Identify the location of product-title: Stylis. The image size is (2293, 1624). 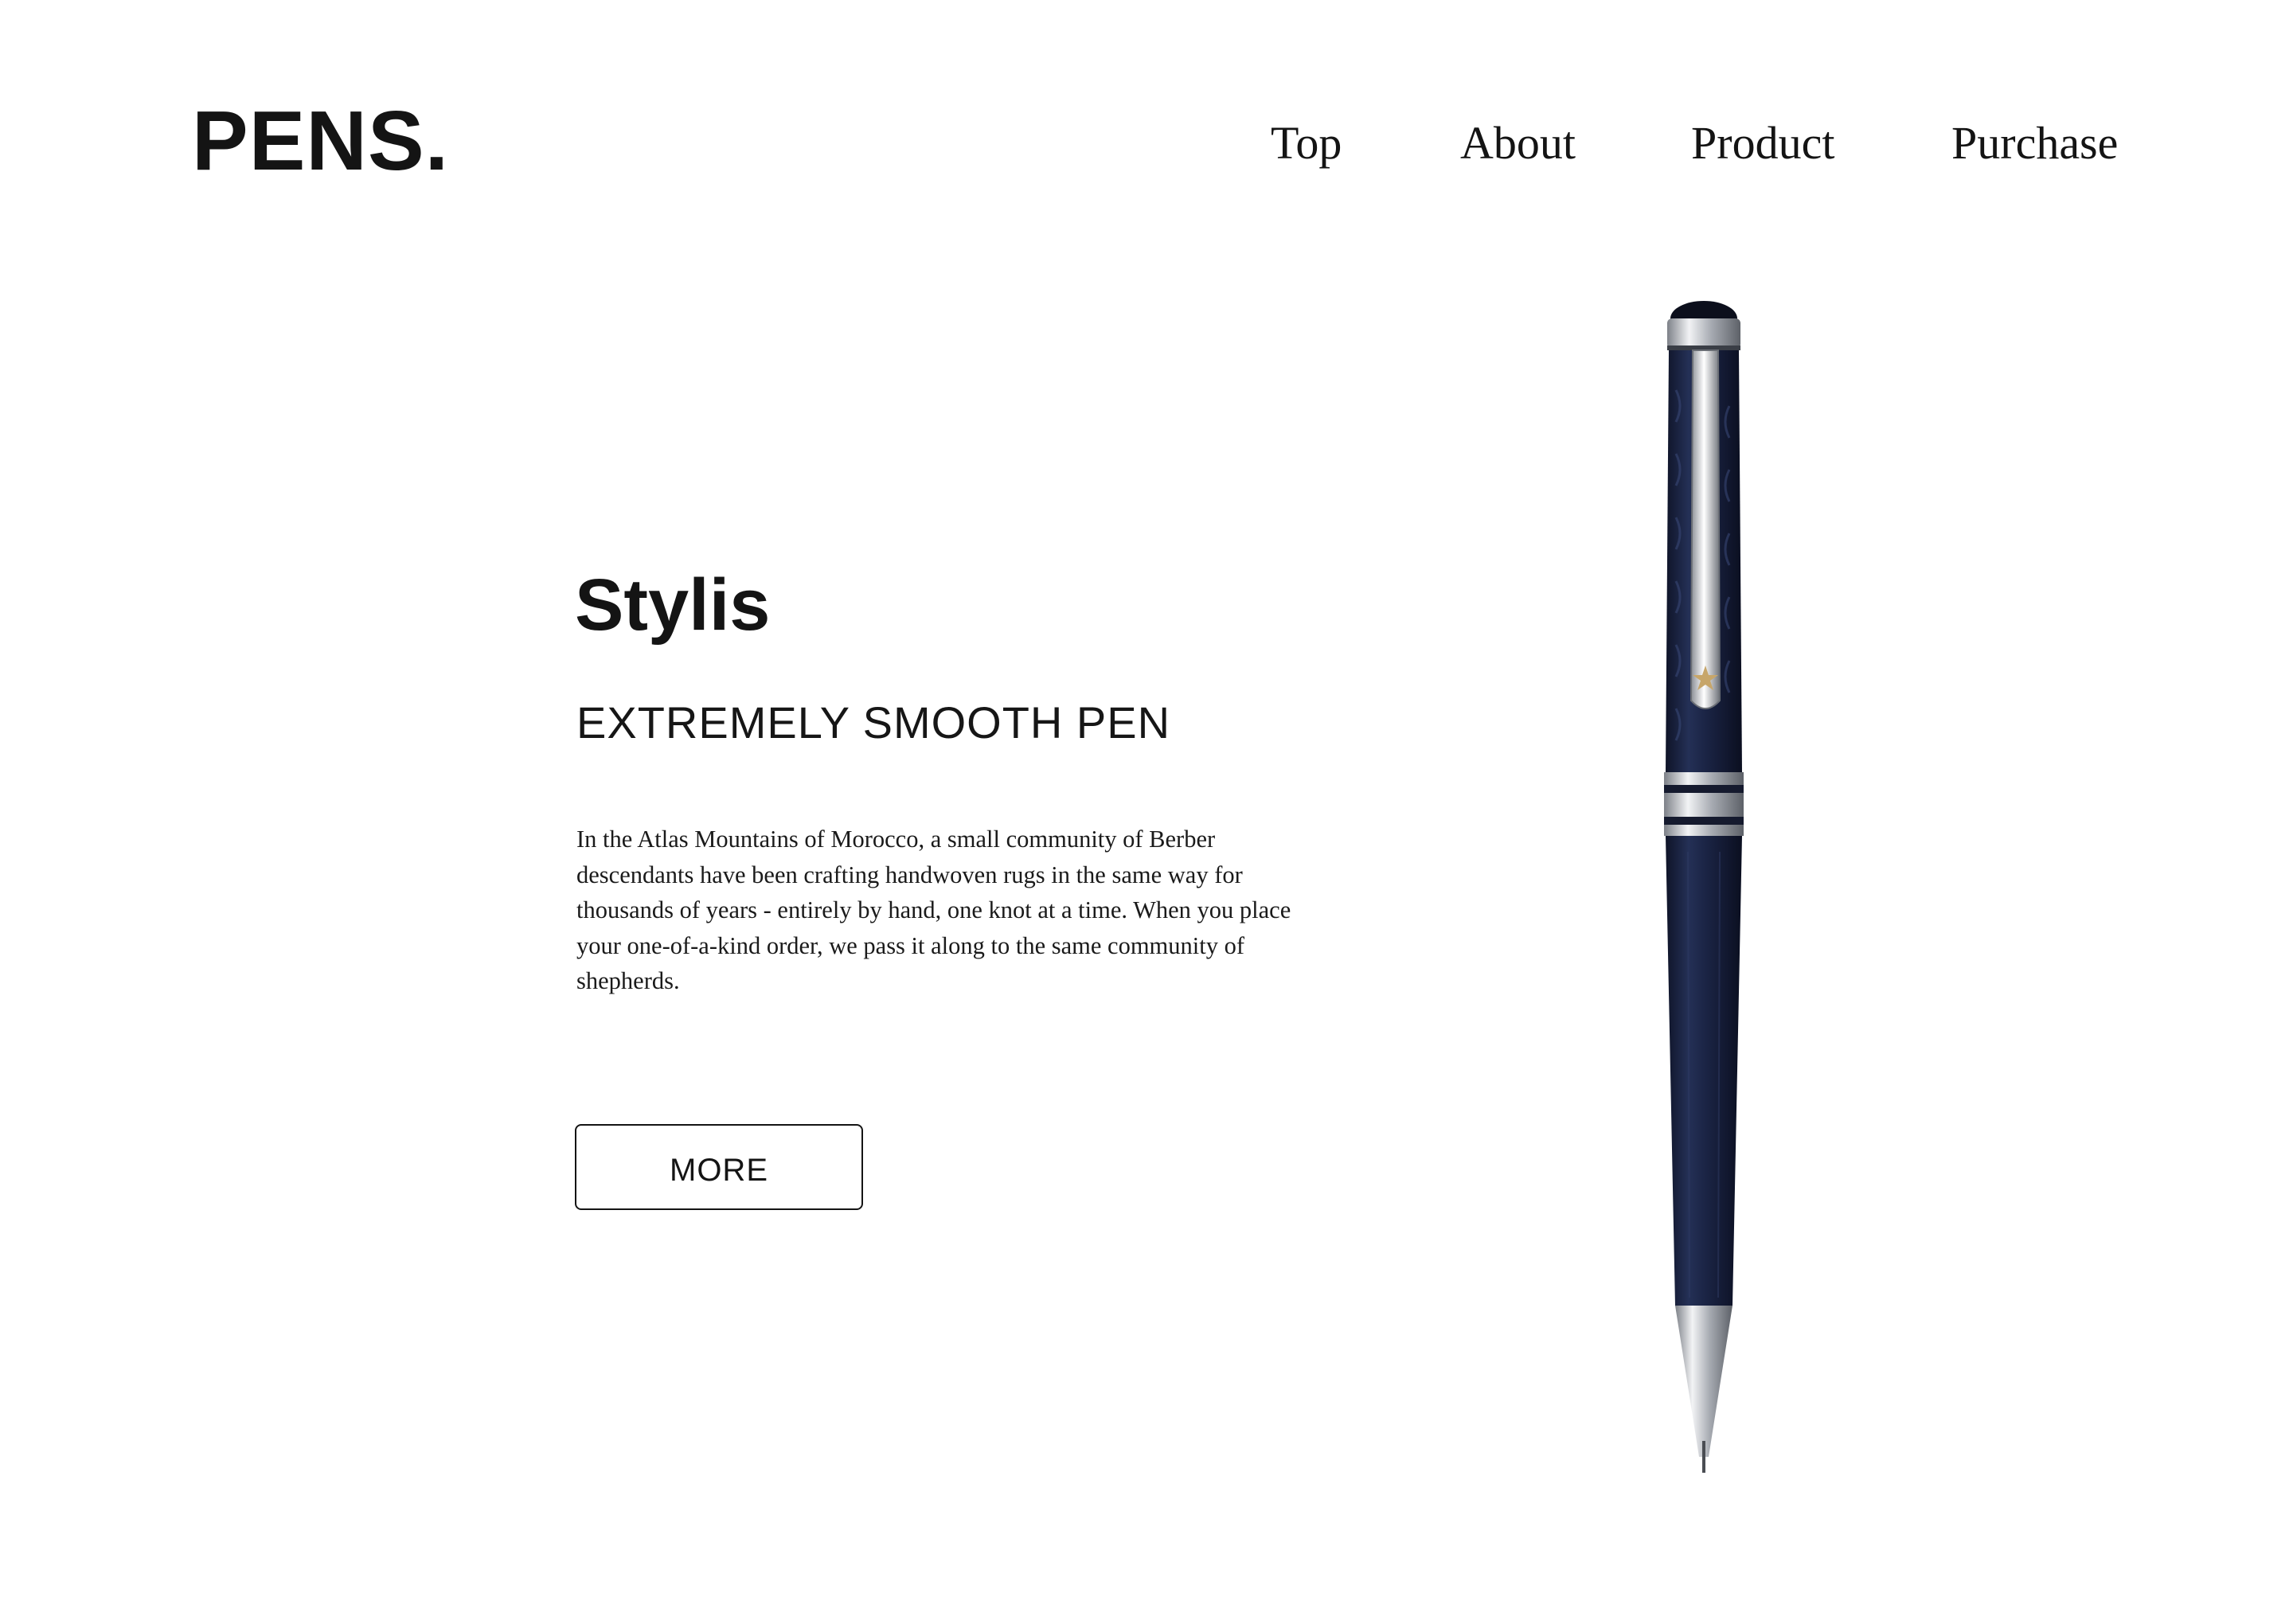
(673, 605).